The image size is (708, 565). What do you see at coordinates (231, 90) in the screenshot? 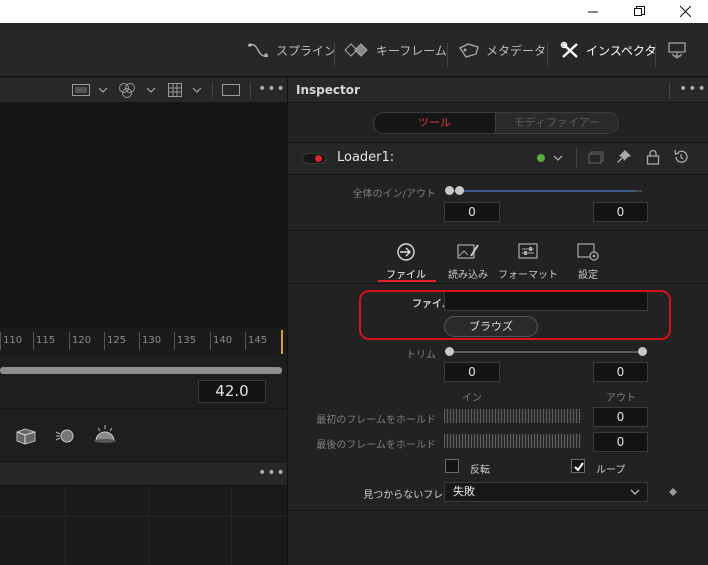
I see `viewer-layout-icon` at bounding box center [231, 90].